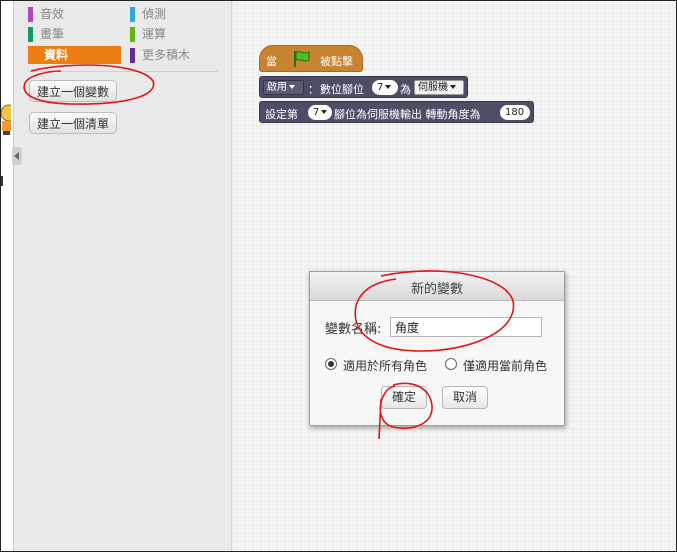  What do you see at coordinates (175, 14) in the screenshot?
I see `category-sensing: 偵測` at bounding box center [175, 14].